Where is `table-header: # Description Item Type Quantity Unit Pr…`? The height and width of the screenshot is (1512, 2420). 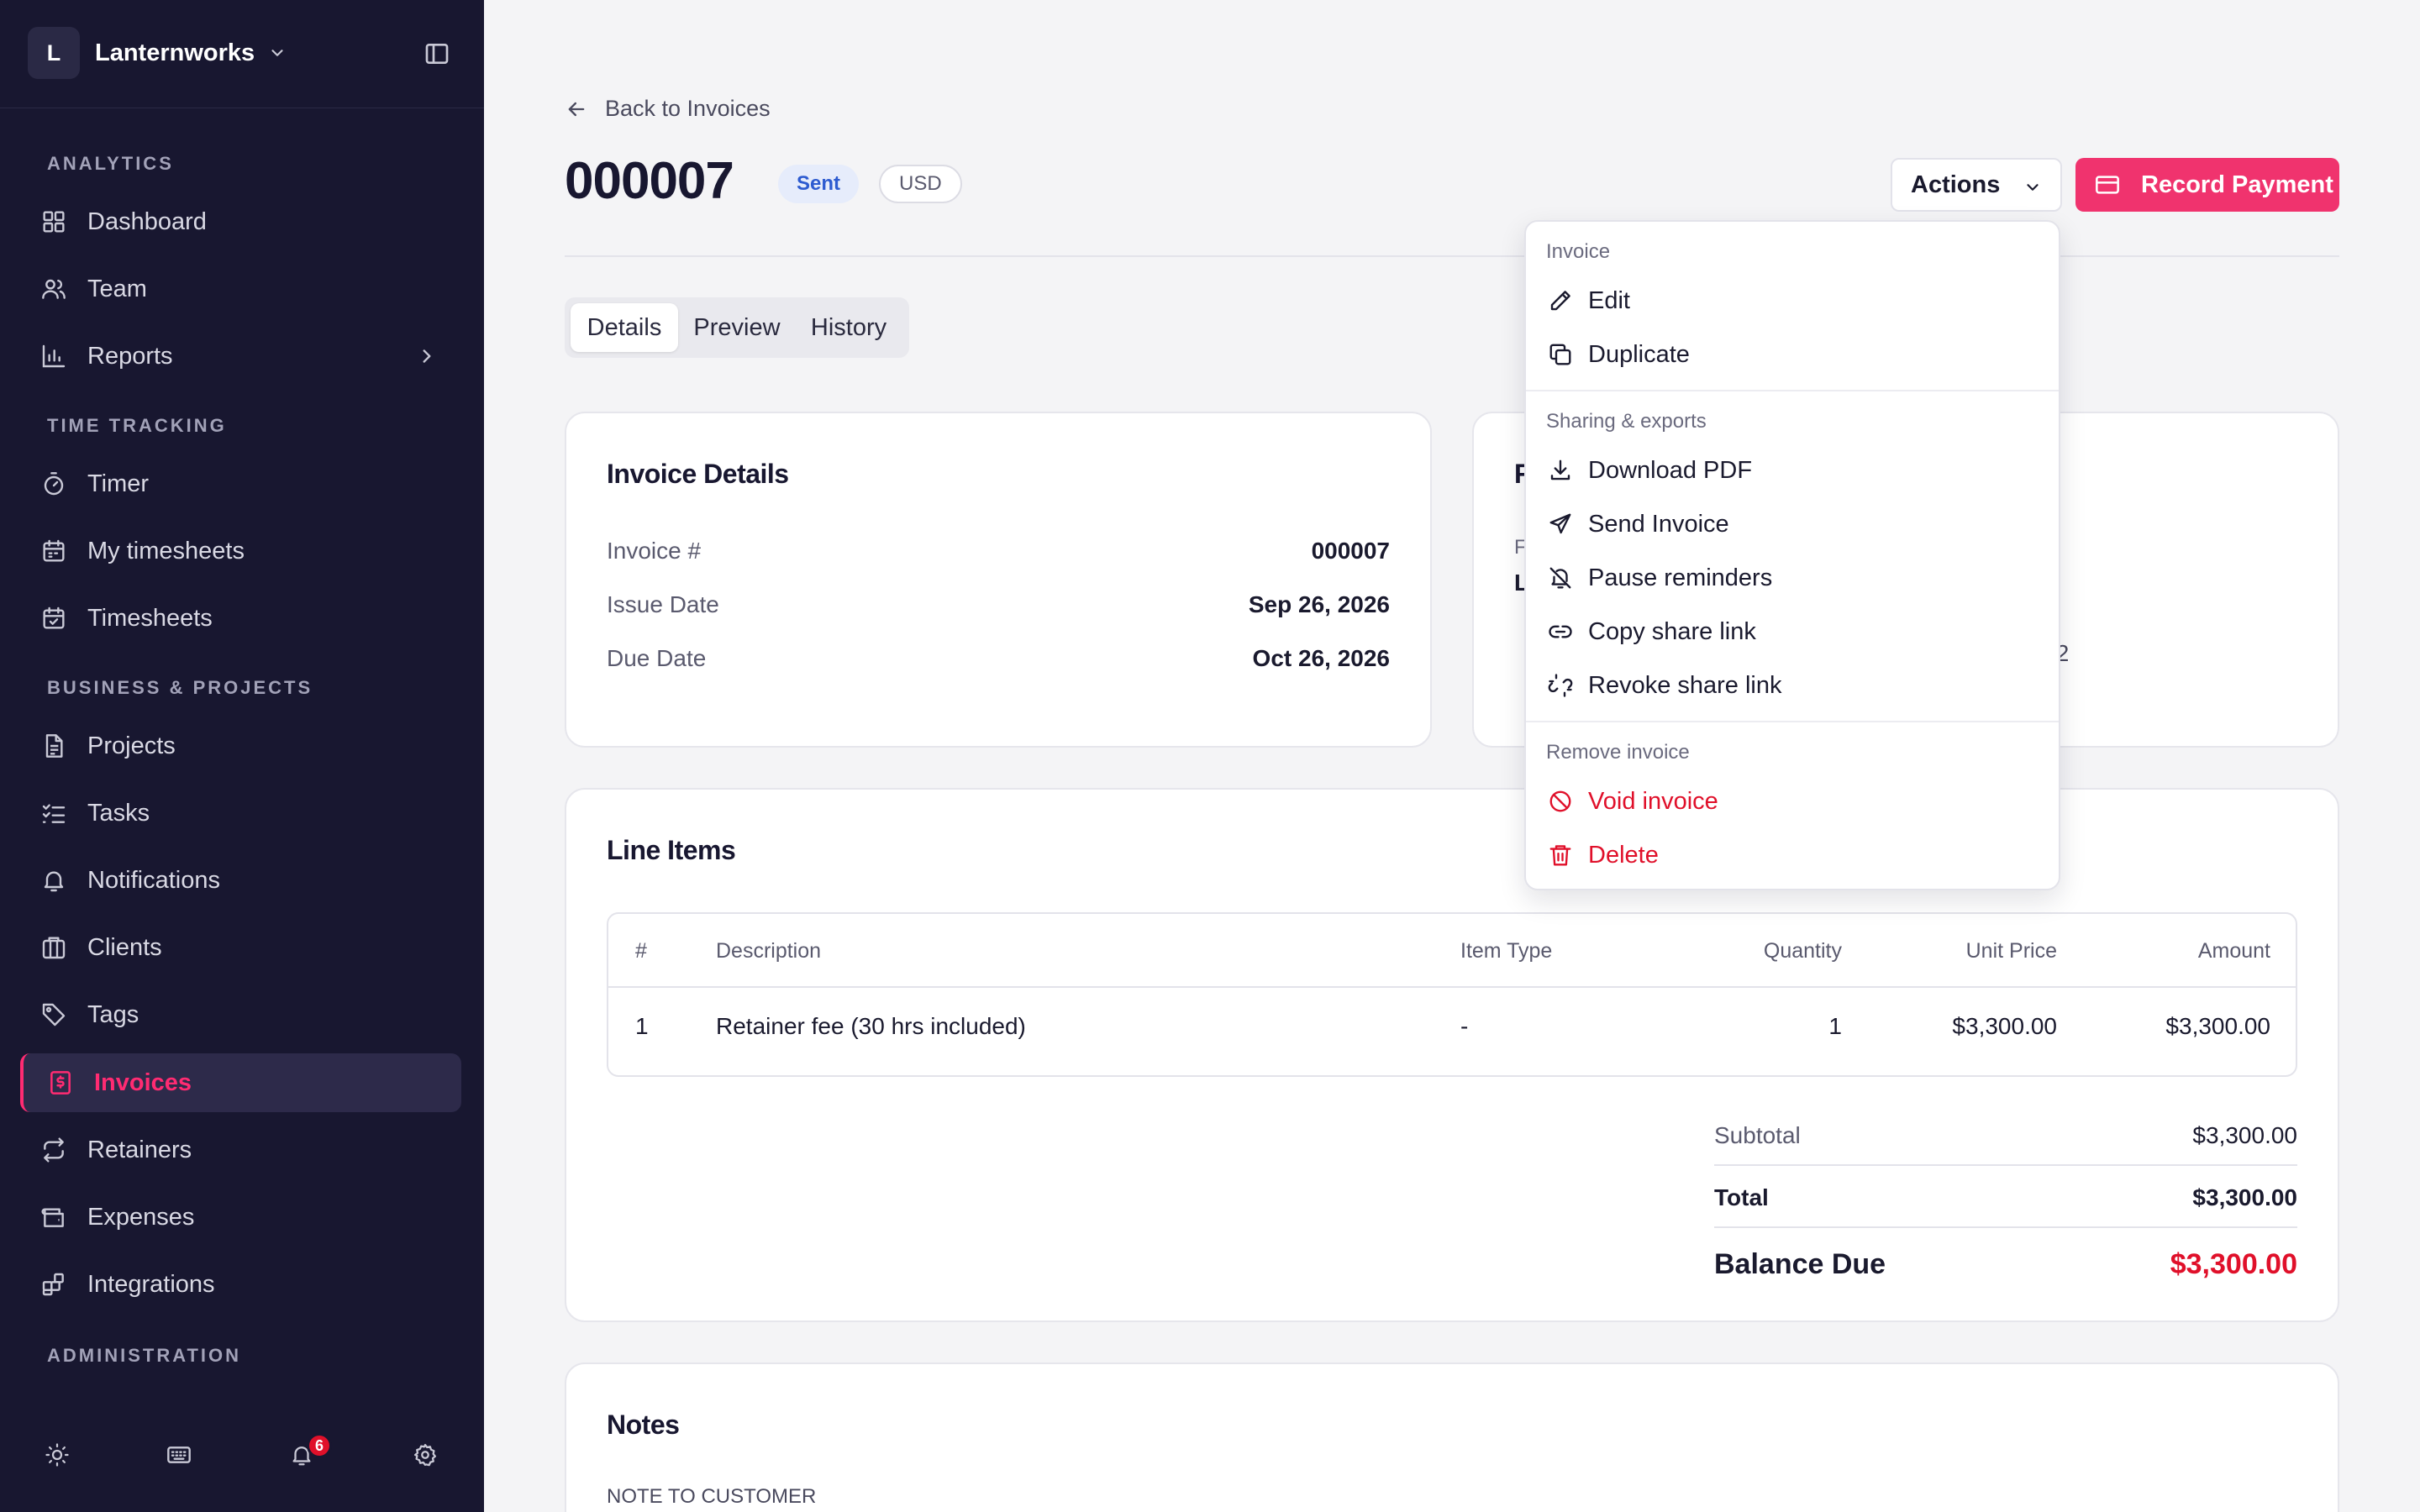 table-header: # Description Item Type Quantity Unit Pr… is located at coordinates (1452, 951).